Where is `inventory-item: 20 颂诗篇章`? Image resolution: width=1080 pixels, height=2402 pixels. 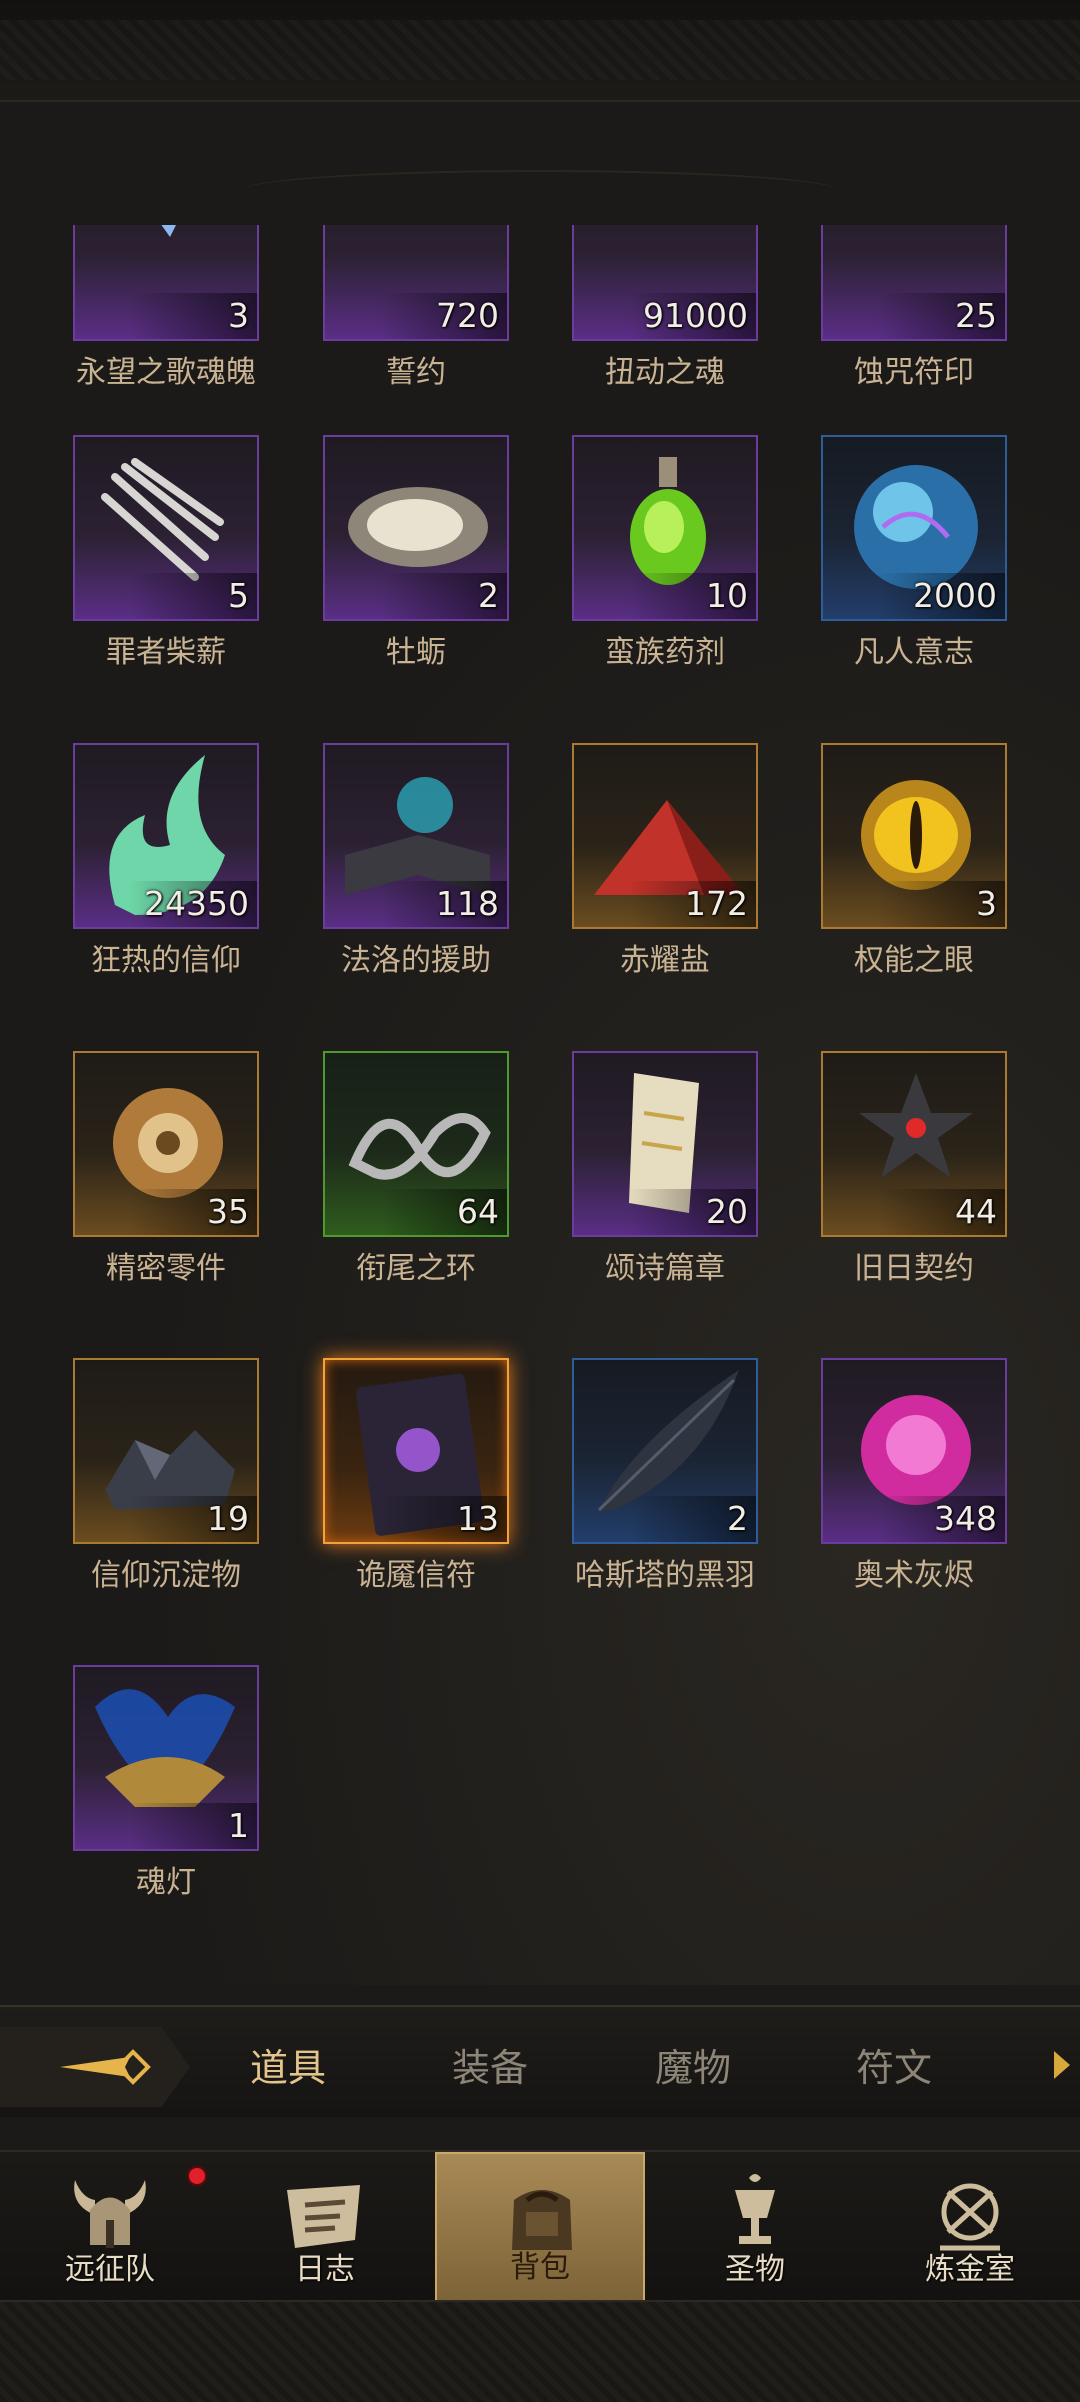 inventory-item: 20 颂诗篇章 is located at coordinates (665, 1168).